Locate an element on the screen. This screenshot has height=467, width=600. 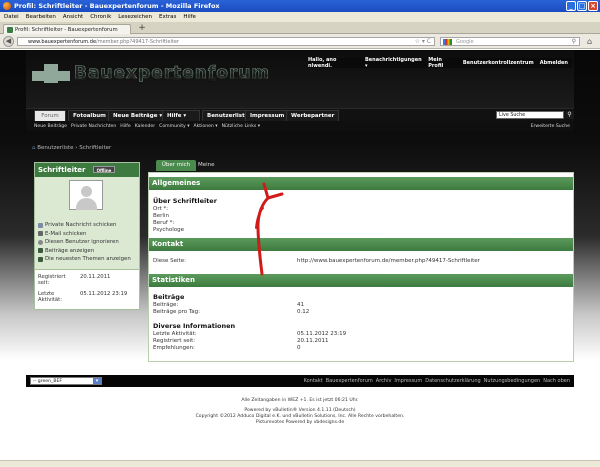
diverse-registered-value: 20.11.2011 is located at coordinates (313, 341).